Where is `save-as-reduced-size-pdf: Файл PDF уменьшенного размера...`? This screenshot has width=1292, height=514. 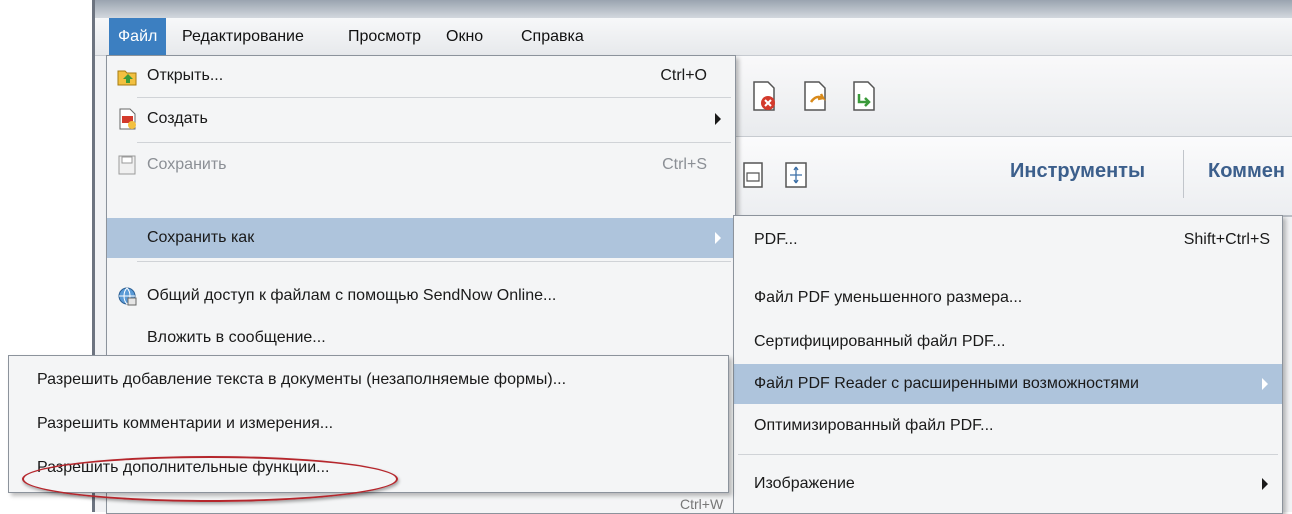 save-as-reduced-size-pdf: Файл PDF уменьшенного размера... is located at coordinates (1008, 298).